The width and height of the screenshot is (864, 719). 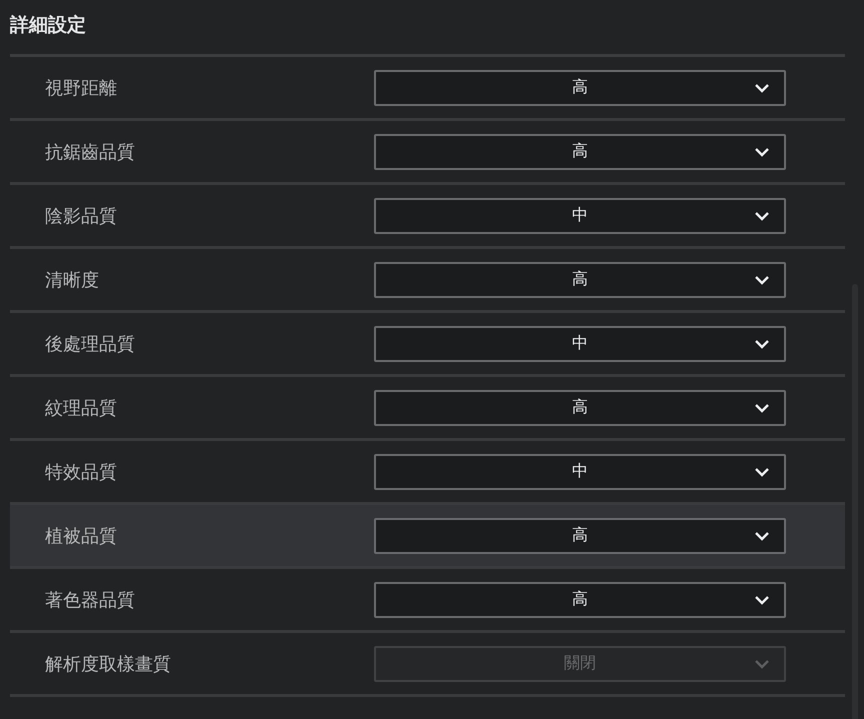 What do you see at coordinates (90, 344) in the screenshot?
I see `setting-label: 後處理品質` at bounding box center [90, 344].